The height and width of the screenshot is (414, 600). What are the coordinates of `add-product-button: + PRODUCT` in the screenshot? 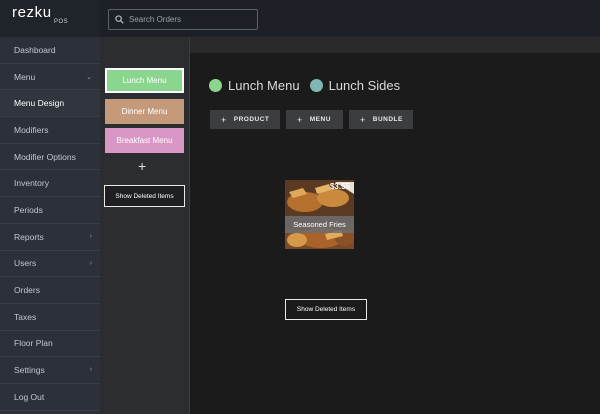 It's located at (245, 119).